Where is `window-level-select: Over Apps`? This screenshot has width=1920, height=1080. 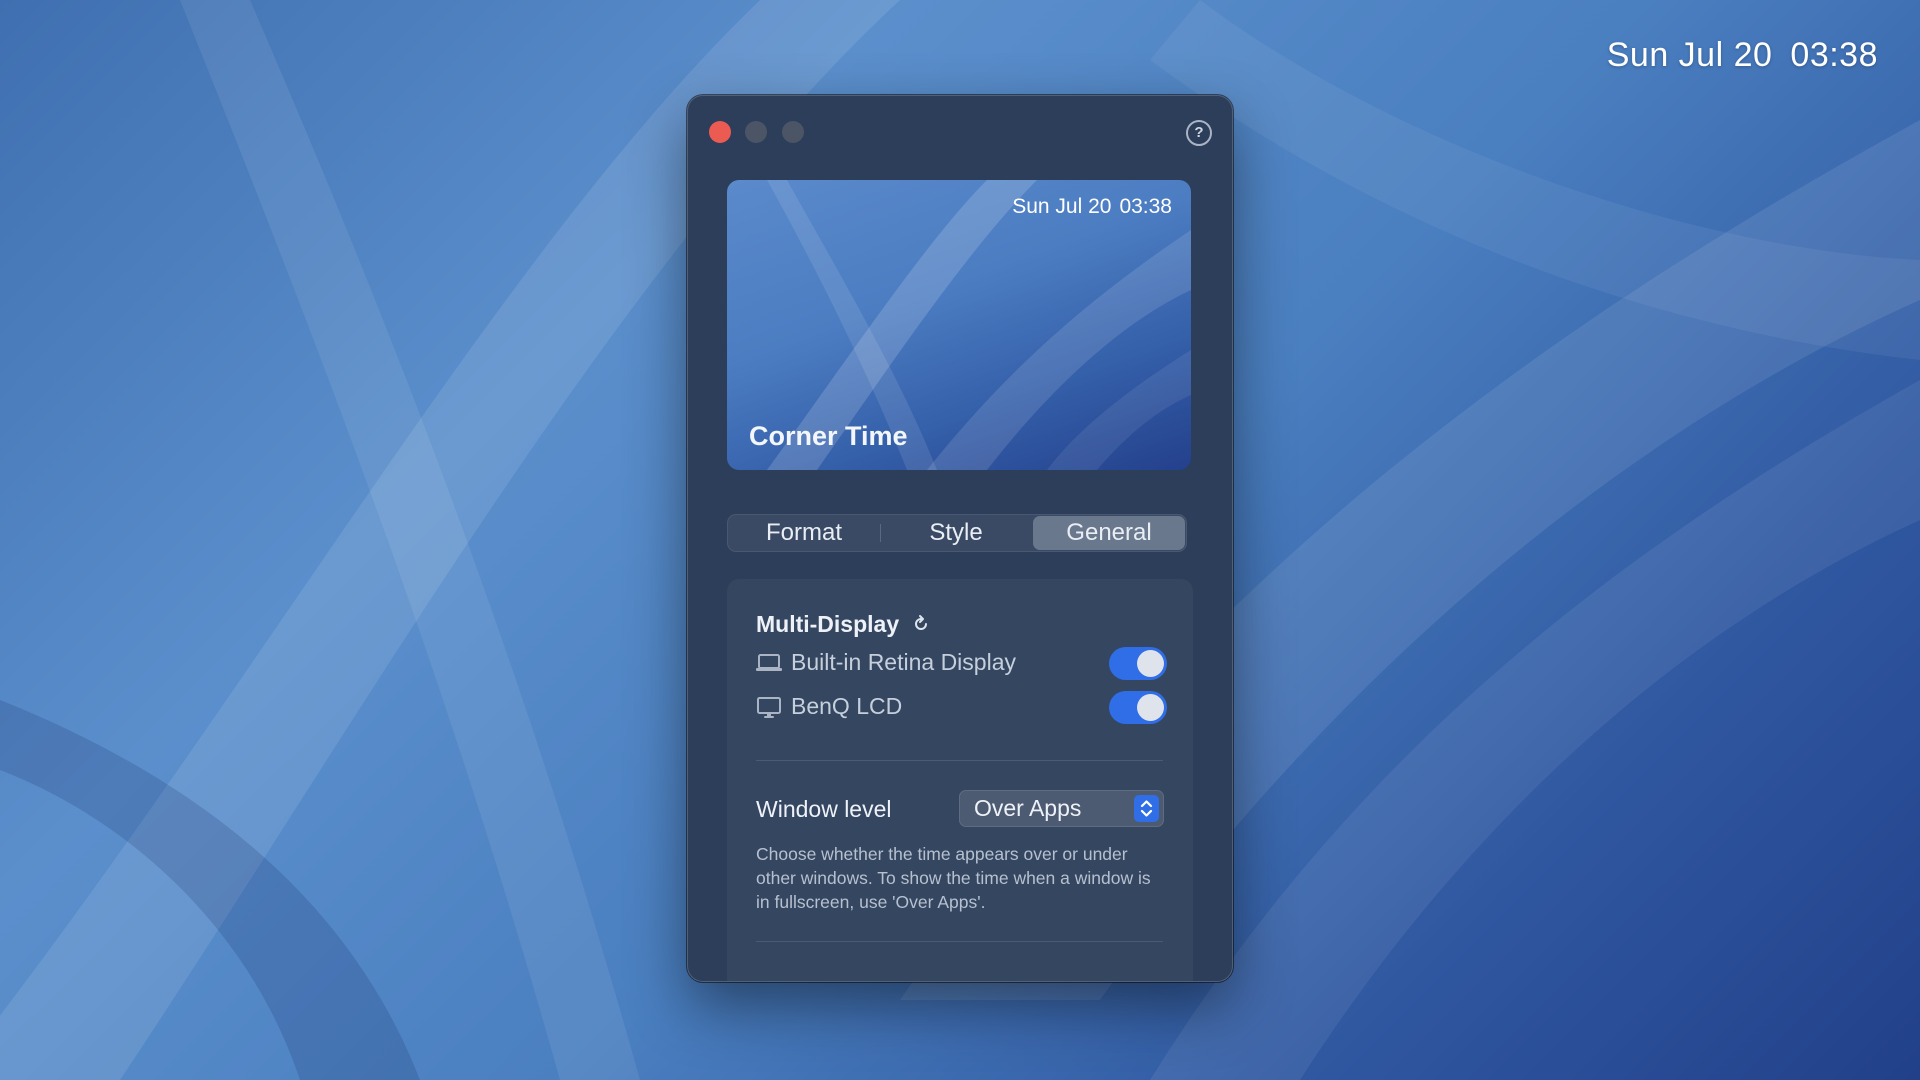
window-level-select: Over Apps is located at coordinates (1061, 808).